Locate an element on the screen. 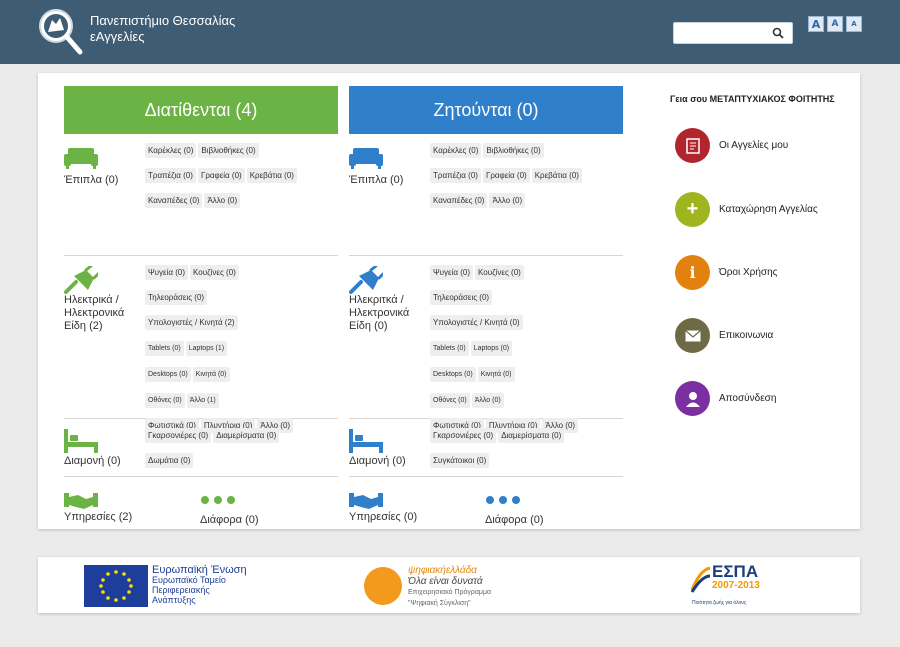 The image size is (900, 647). espa-years: 2007-2013 is located at coordinates (736, 585).